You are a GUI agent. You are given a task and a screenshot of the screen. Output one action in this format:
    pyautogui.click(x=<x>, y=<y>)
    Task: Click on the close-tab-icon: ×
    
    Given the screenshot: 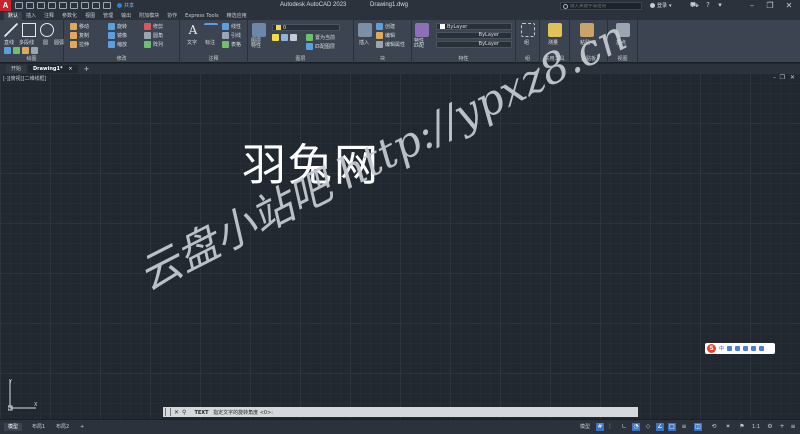 What is the action you would take?
    pyautogui.click(x=70, y=69)
    